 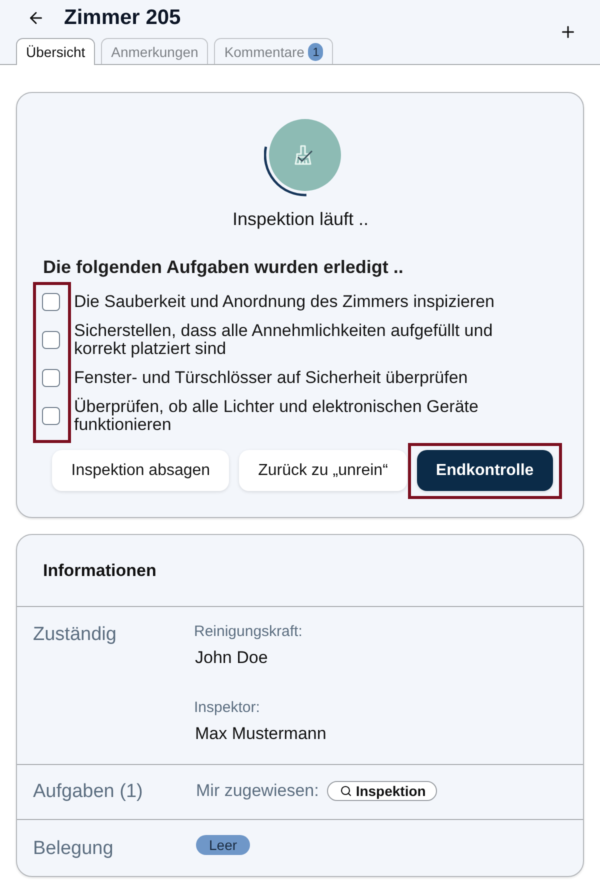 I want to click on status-text: Inspektion läuft .., so click(x=300, y=219).